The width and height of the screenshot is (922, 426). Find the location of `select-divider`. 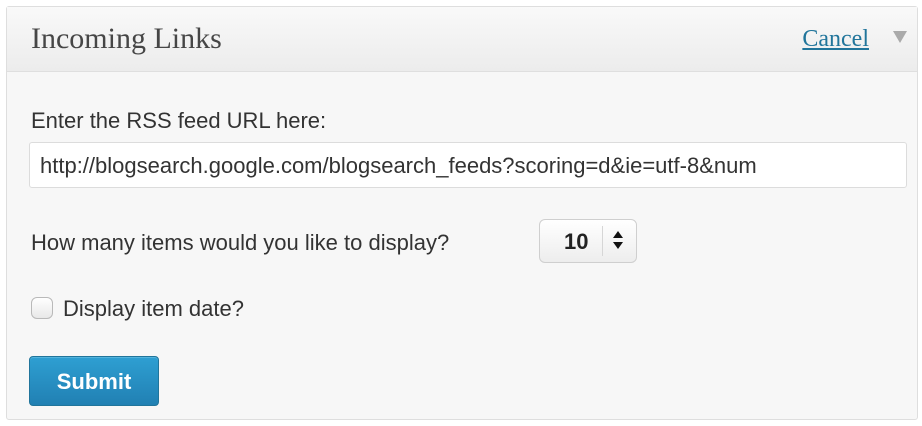

select-divider is located at coordinates (602, 241).